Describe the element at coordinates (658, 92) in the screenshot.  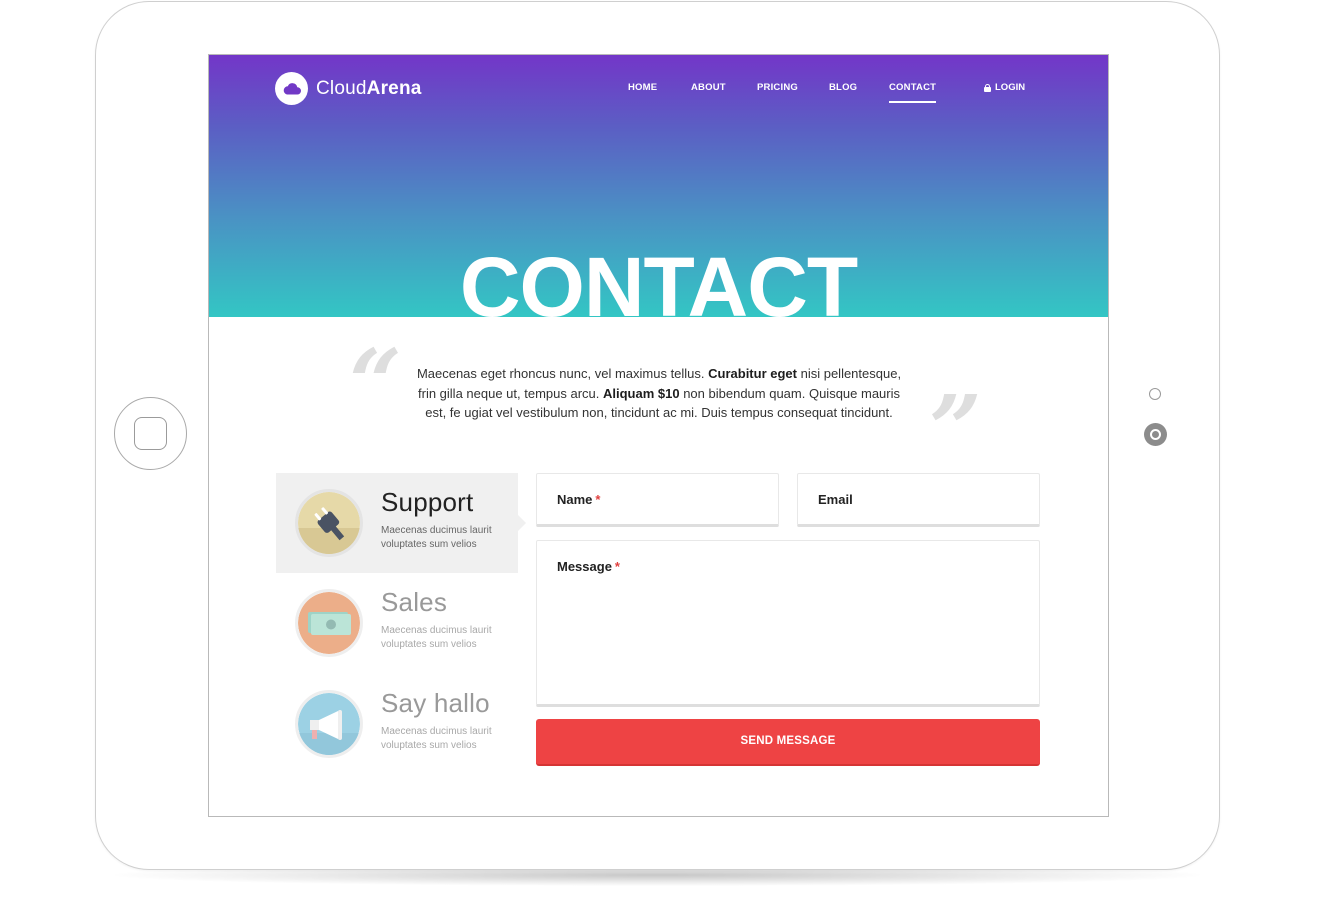
I see `main-nav: HOME ABOUT PRICING BLOG CONTACT` at that location.